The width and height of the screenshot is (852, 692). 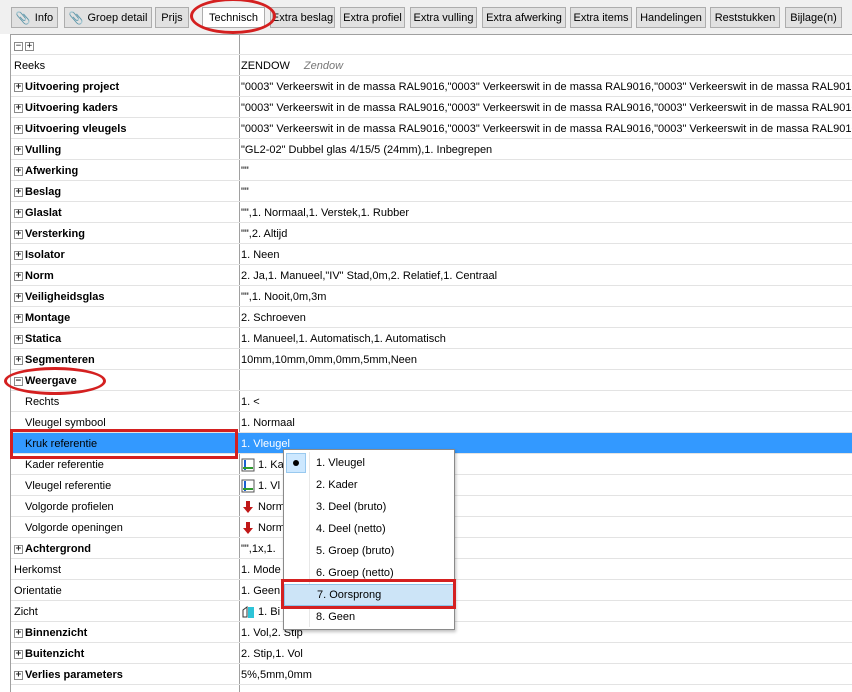 I want to click on table-row: + Verlies parameters 5%,5mm,0mm, so click(x=431, y=674).